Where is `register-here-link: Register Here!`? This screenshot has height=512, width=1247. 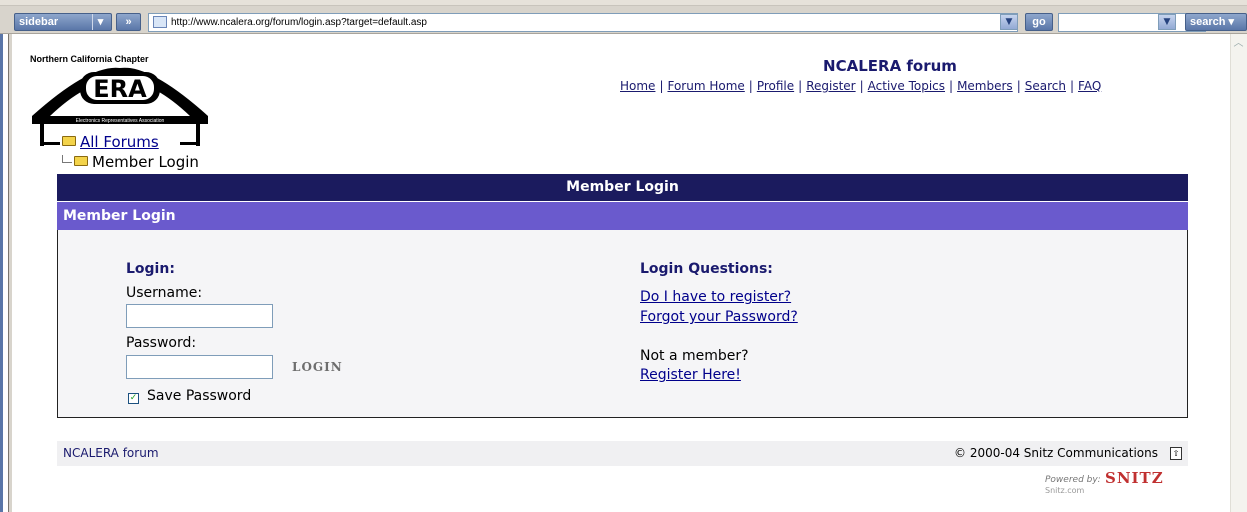 register-here-link: Register Here! is located at coordinates (690, 375).